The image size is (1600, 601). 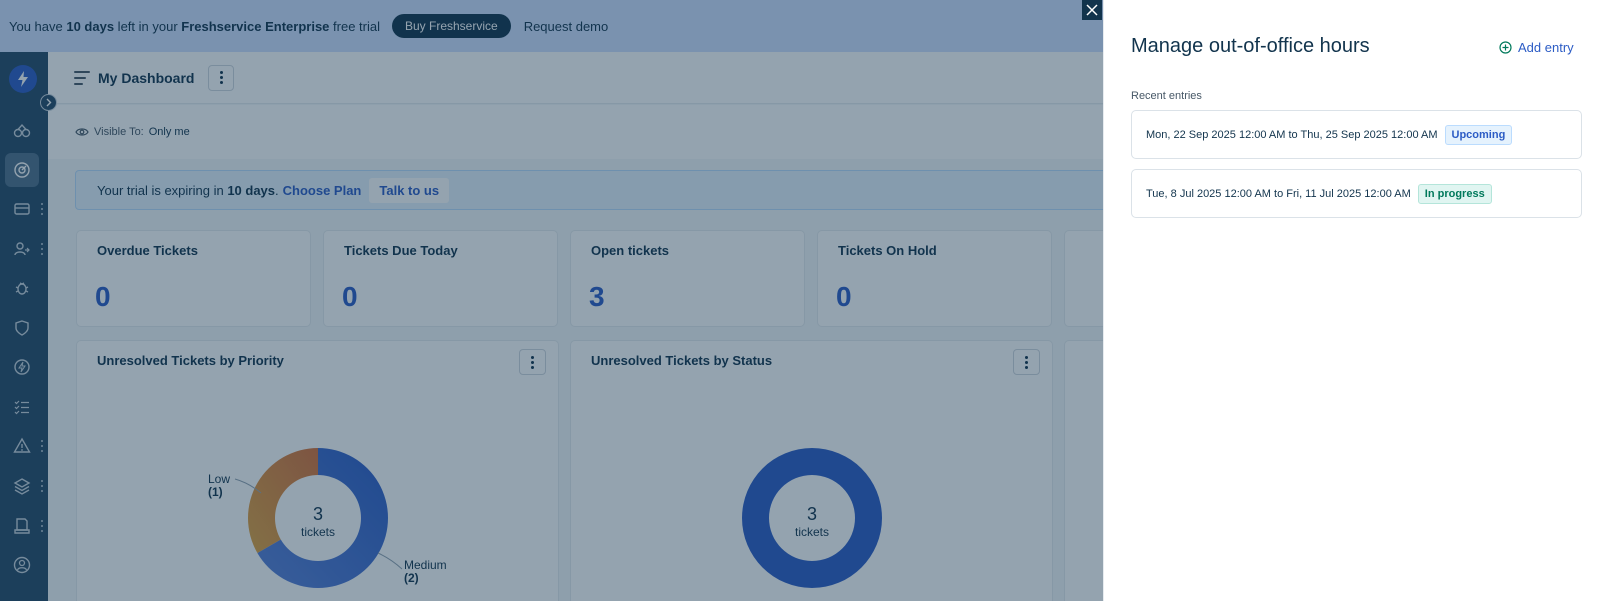 I want to click on add-entry-button: Add entry, so click(x=1536, y=47).